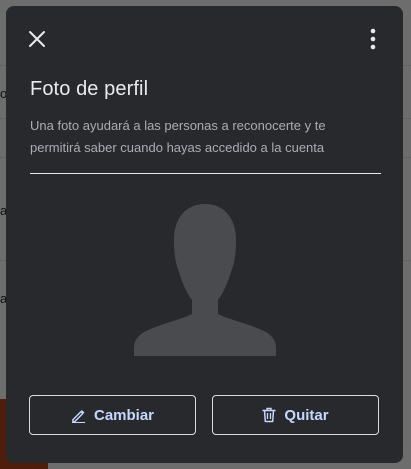 The width and height of the screenshot is (411, 469). I want to click on change-photo-button: Cambiar, so click(112, 415).